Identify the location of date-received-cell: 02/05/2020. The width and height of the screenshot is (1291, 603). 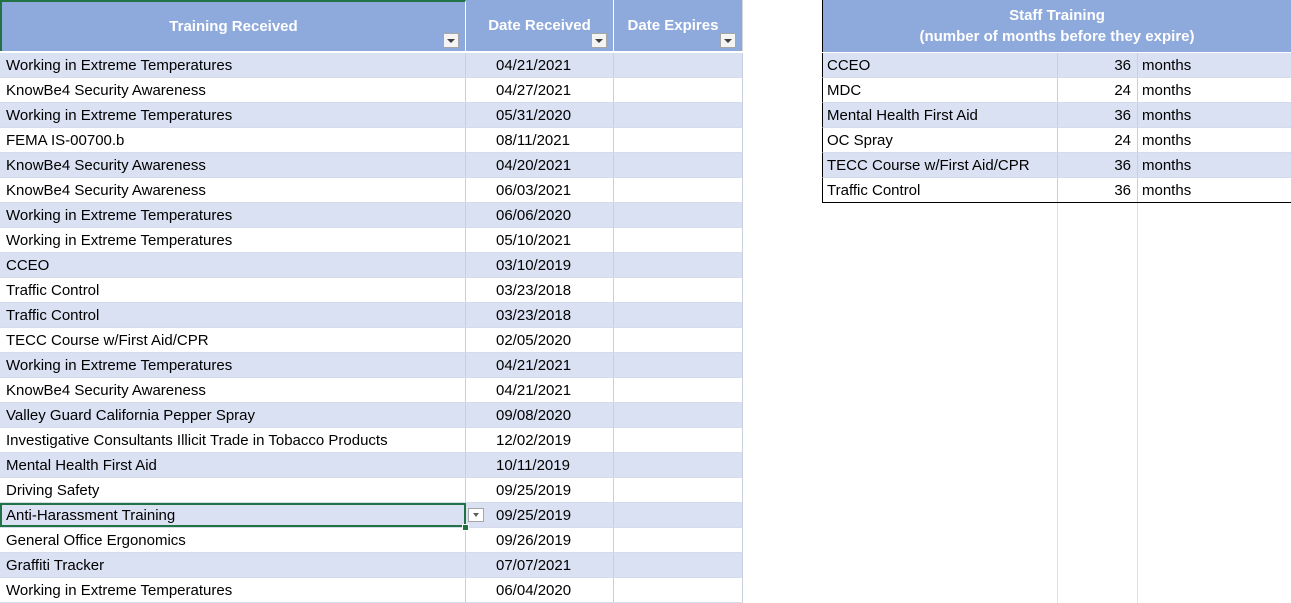
(540, 340).